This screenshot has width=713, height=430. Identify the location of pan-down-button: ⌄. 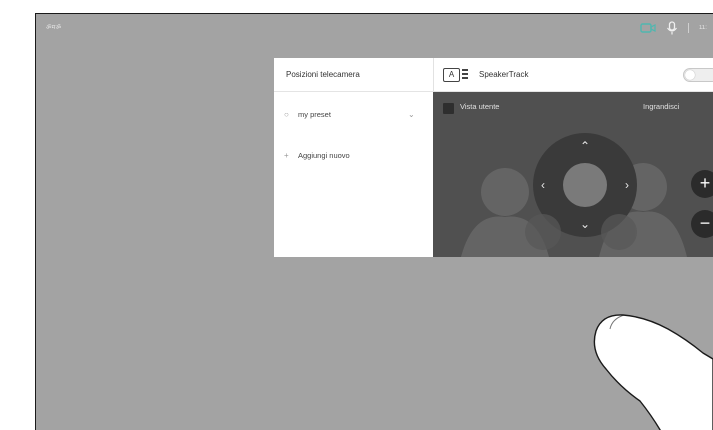
(585, 224).